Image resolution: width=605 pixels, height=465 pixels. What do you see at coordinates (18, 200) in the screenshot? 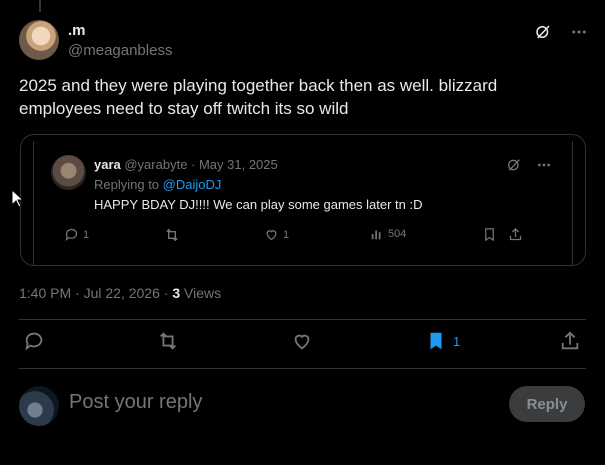
I see `mouse-pointer-icon` at bounding box center [18, 200].